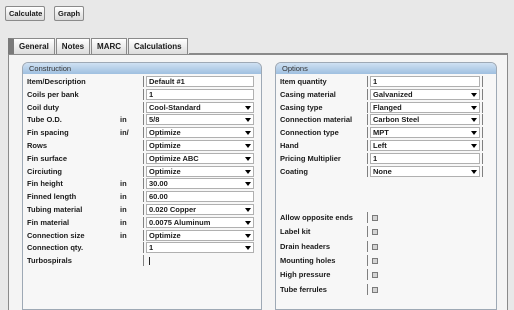 The height and width of the screenshot is (310, 514). Describe the element at coordinates (142, 248) in the screenshot. I see `construction-row-connection-qty: Connection qty. 1` at that location.